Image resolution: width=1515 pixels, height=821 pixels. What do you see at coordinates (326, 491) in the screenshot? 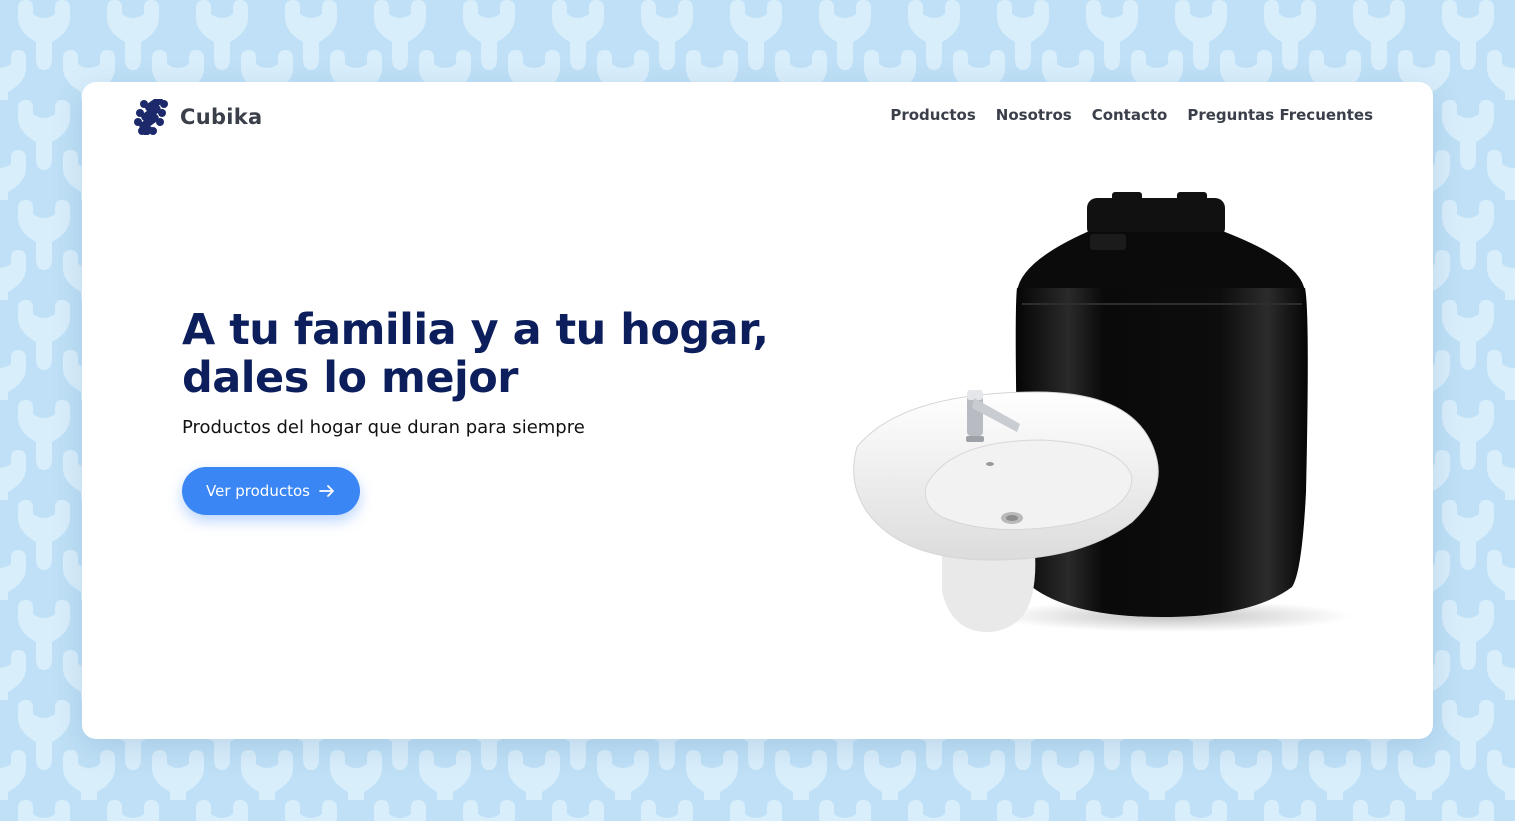
I see `arrow-right-icon` at bounding box center [326, 491].